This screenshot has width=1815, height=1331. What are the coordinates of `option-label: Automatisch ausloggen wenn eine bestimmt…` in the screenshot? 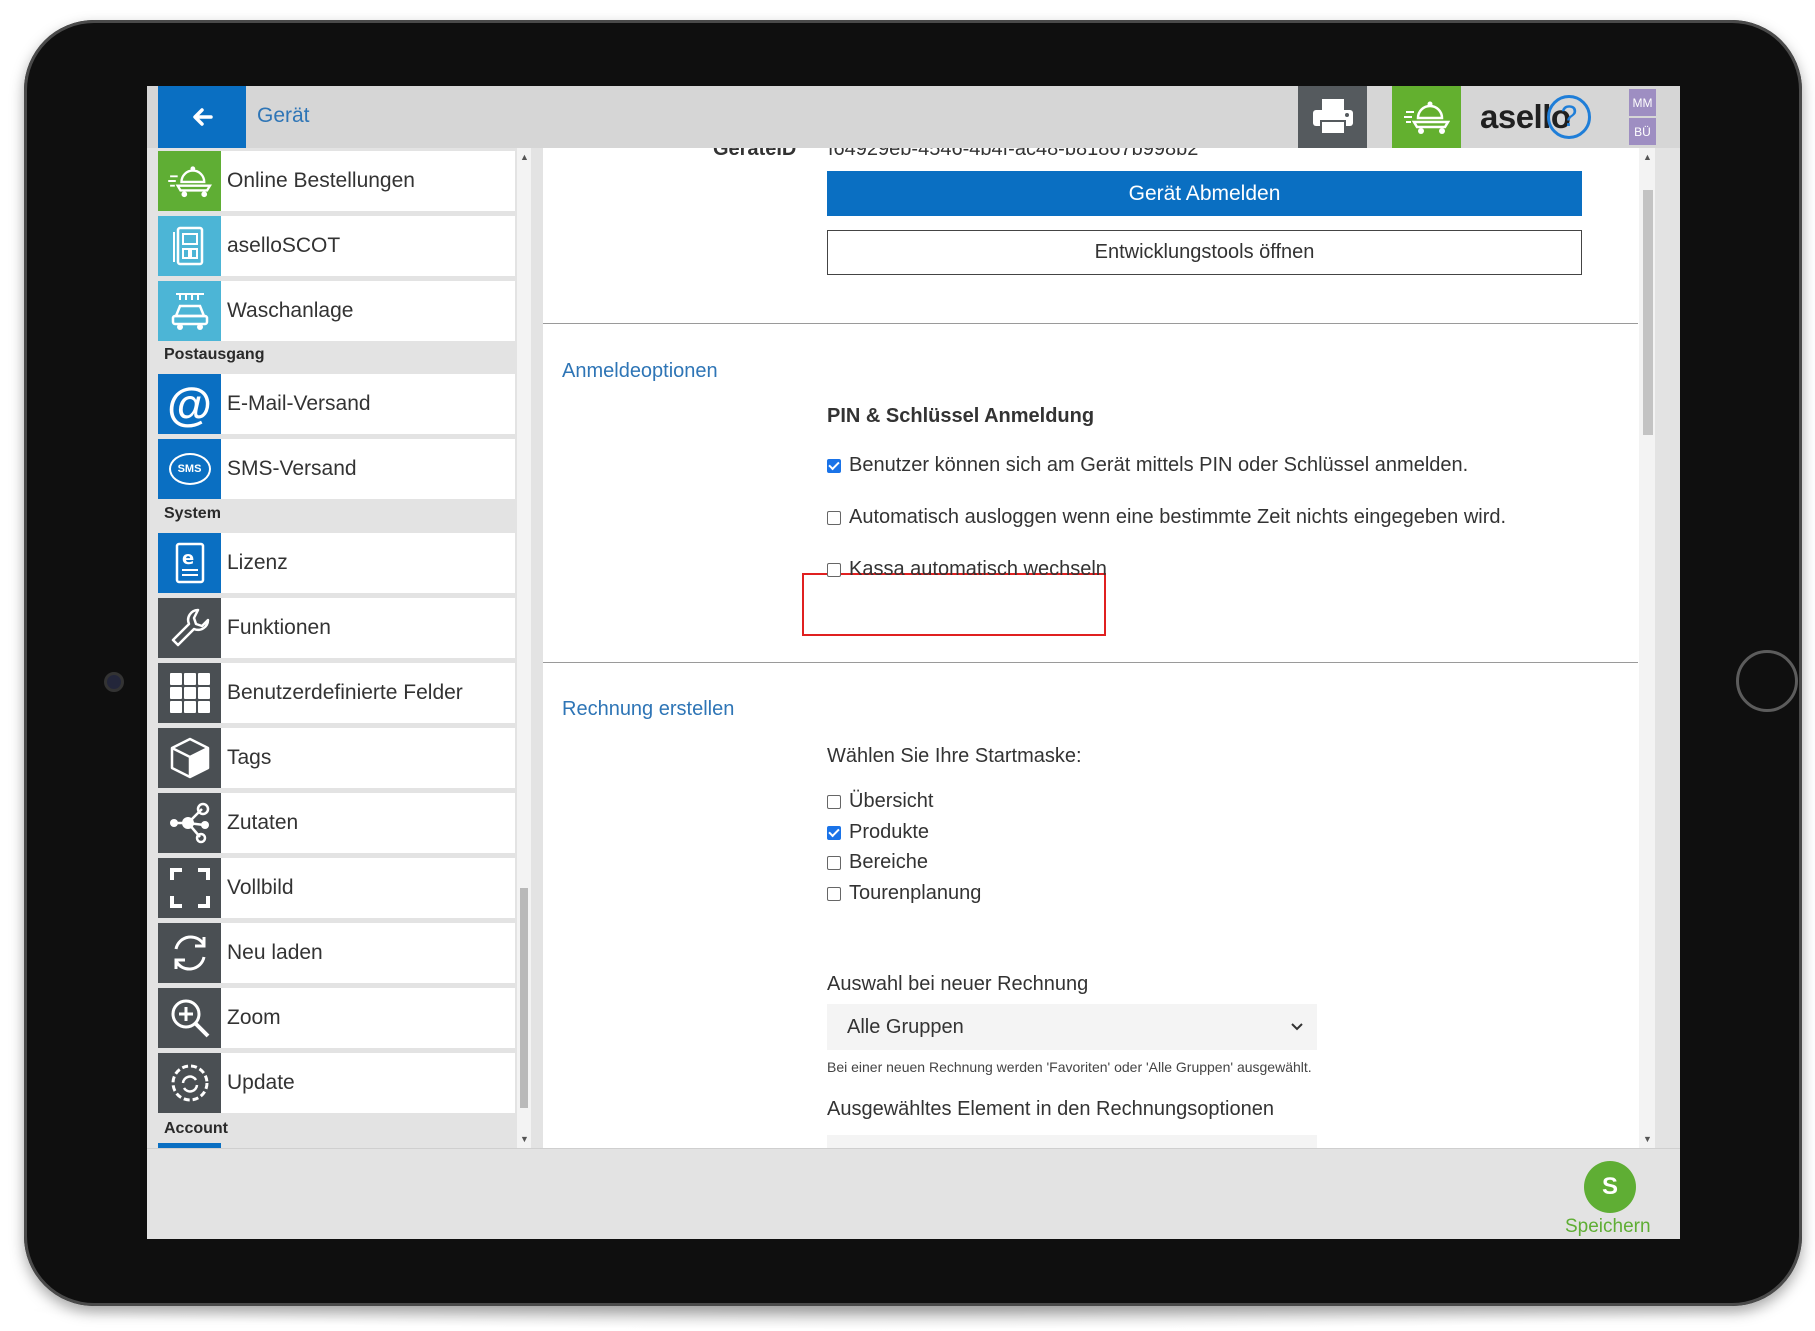 It's located at (1178, 517).